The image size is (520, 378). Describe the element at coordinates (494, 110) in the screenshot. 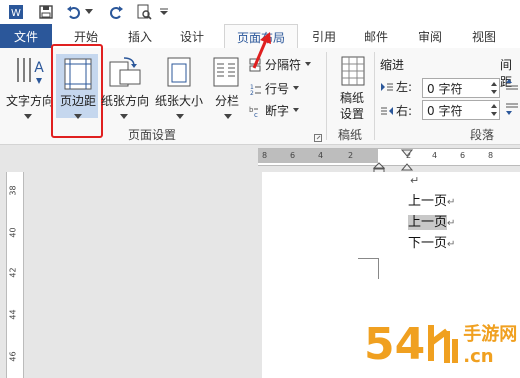

I see `indent-right-spinner-icon` at that location.